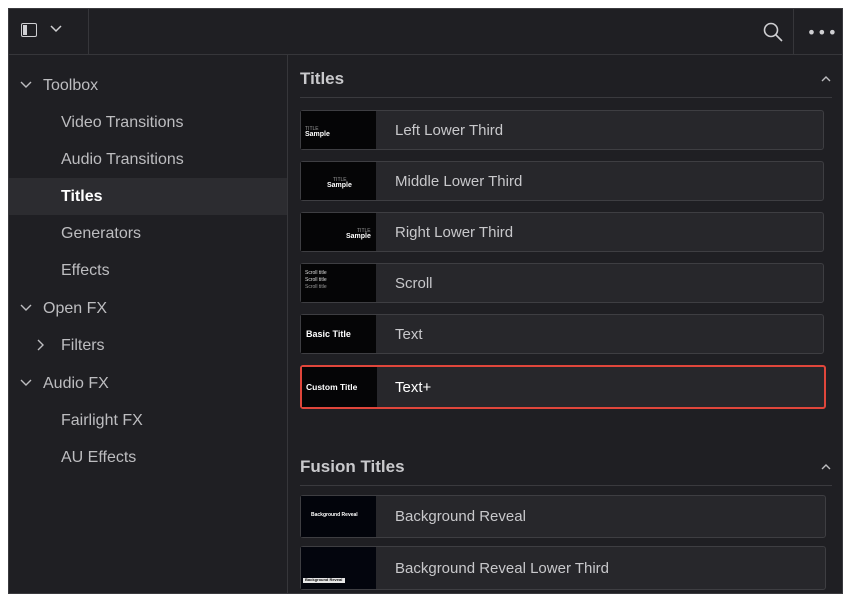 This screenshot has width=843, height=594. Describe the element at coordinates (414, 283) in the screenshot. I see `title-item-label: Scroll` at that location.